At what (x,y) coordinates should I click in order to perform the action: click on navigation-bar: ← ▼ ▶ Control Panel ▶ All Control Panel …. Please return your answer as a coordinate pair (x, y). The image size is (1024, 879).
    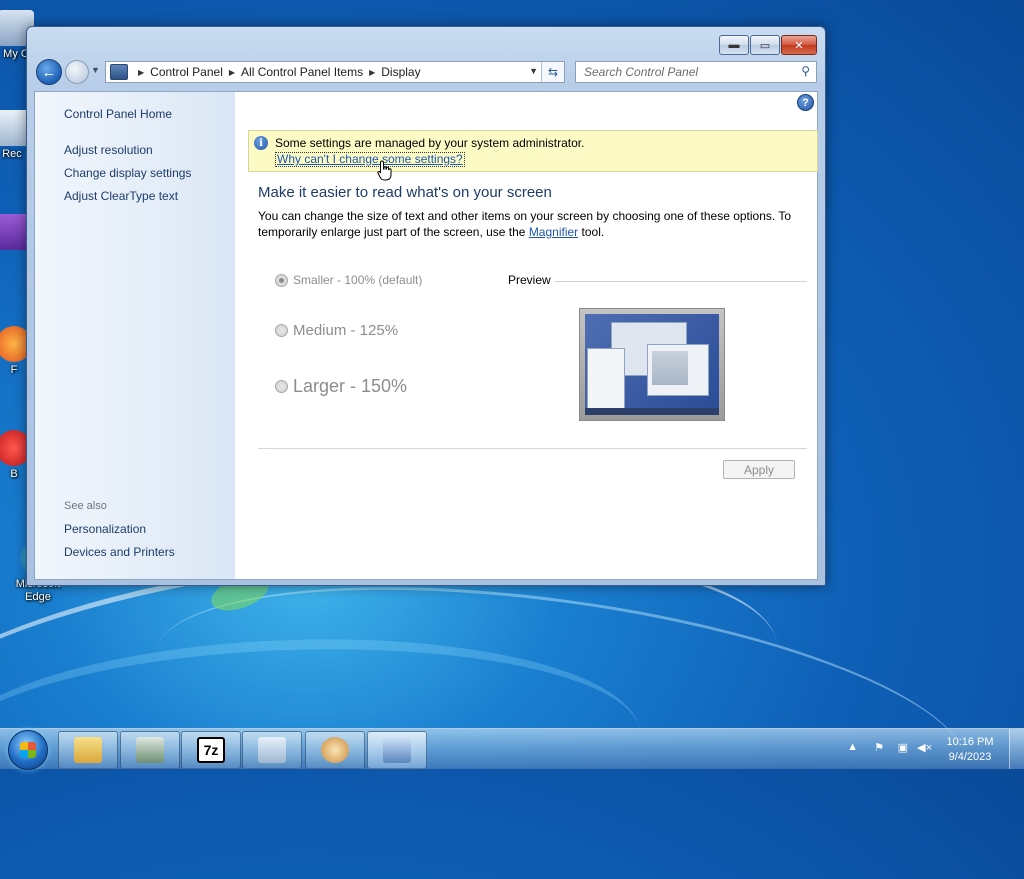
    Looking at the image, I should click on (426, 72).